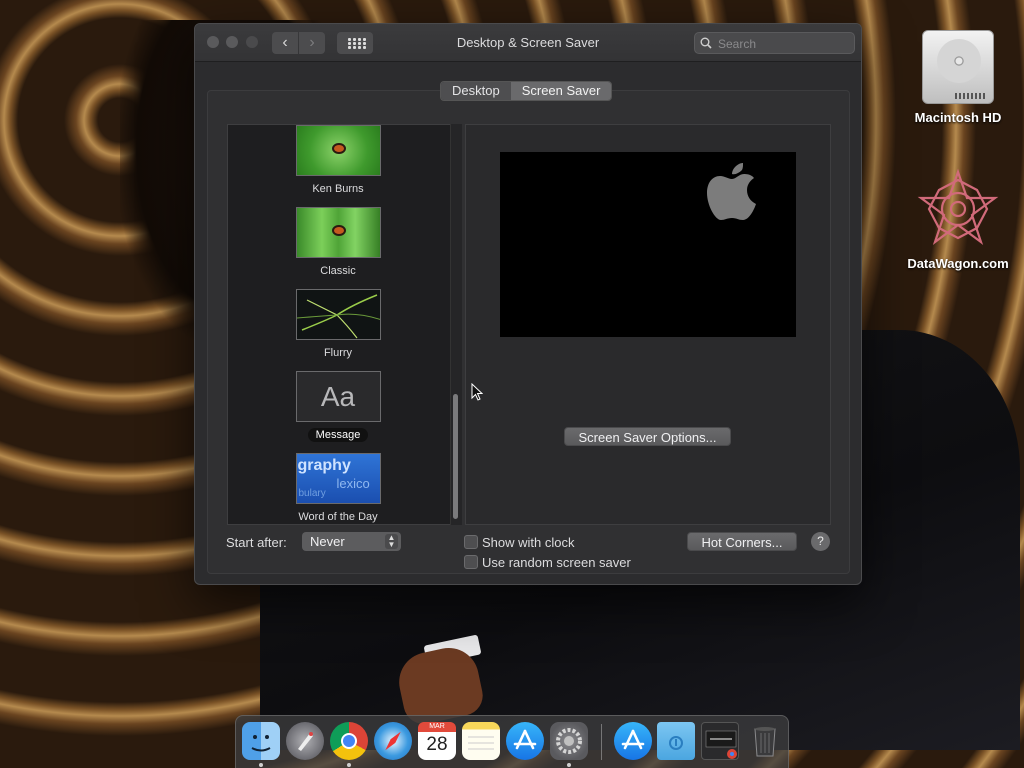  I want to click on datawagon-logo-icon, so click(958, 209).